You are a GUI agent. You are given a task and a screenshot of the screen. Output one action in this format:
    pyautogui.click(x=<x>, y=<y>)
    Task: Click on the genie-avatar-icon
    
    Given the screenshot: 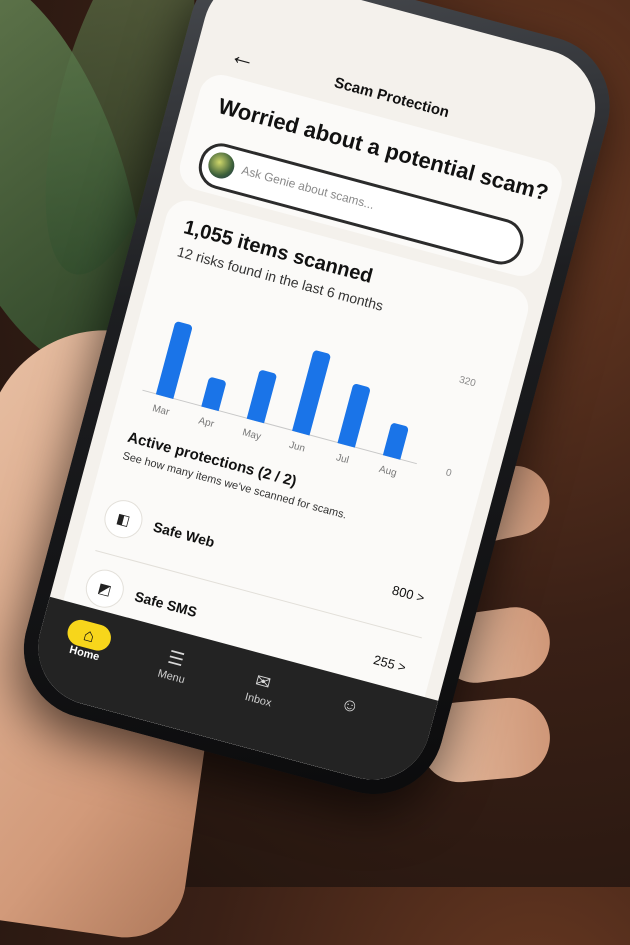 What is the action you would take?
    pyautogui.click(x=221, y=165)
    